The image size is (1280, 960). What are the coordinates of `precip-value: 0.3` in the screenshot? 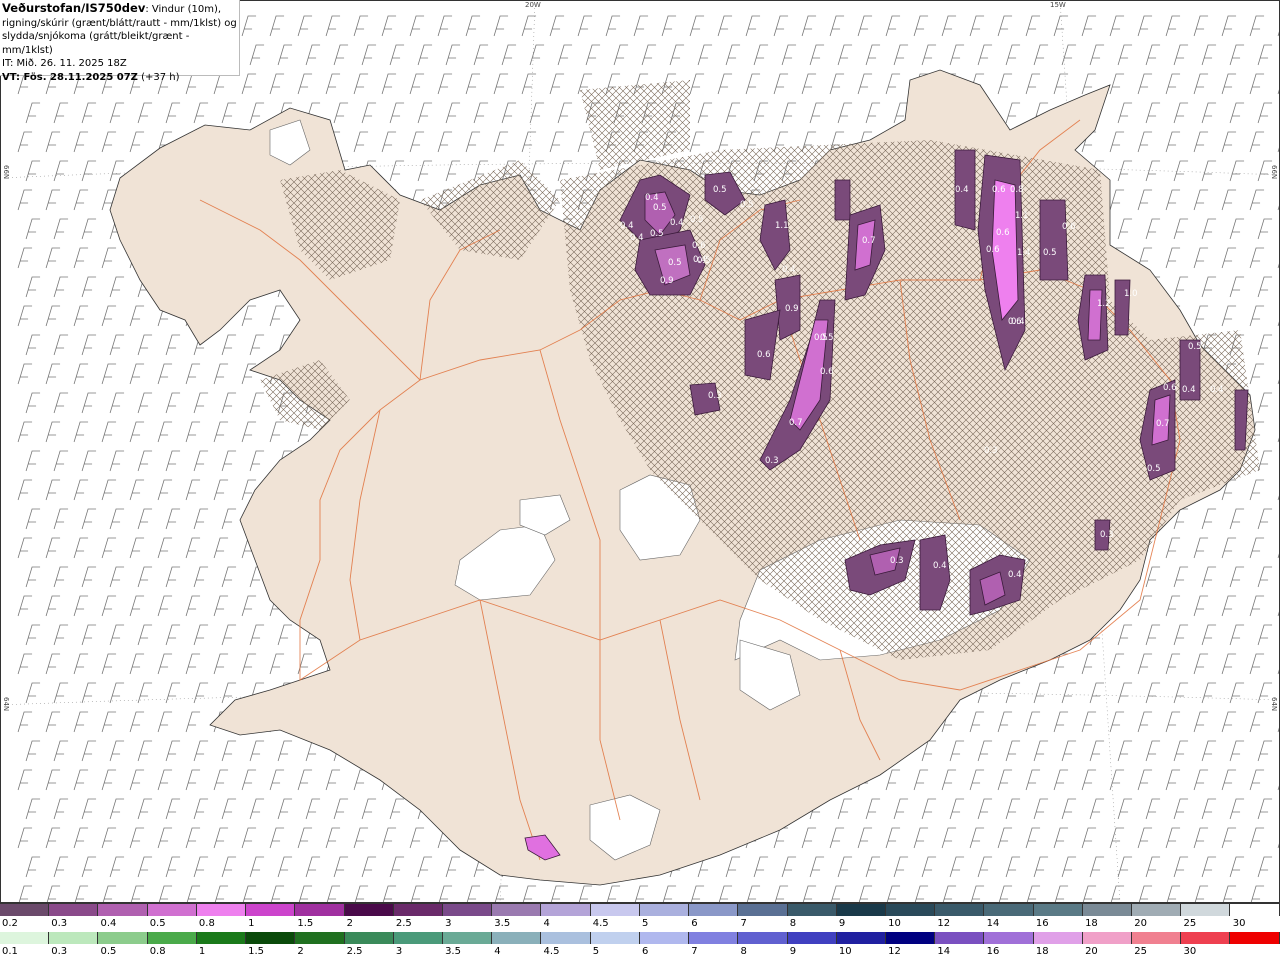 It's located at (772, 461).